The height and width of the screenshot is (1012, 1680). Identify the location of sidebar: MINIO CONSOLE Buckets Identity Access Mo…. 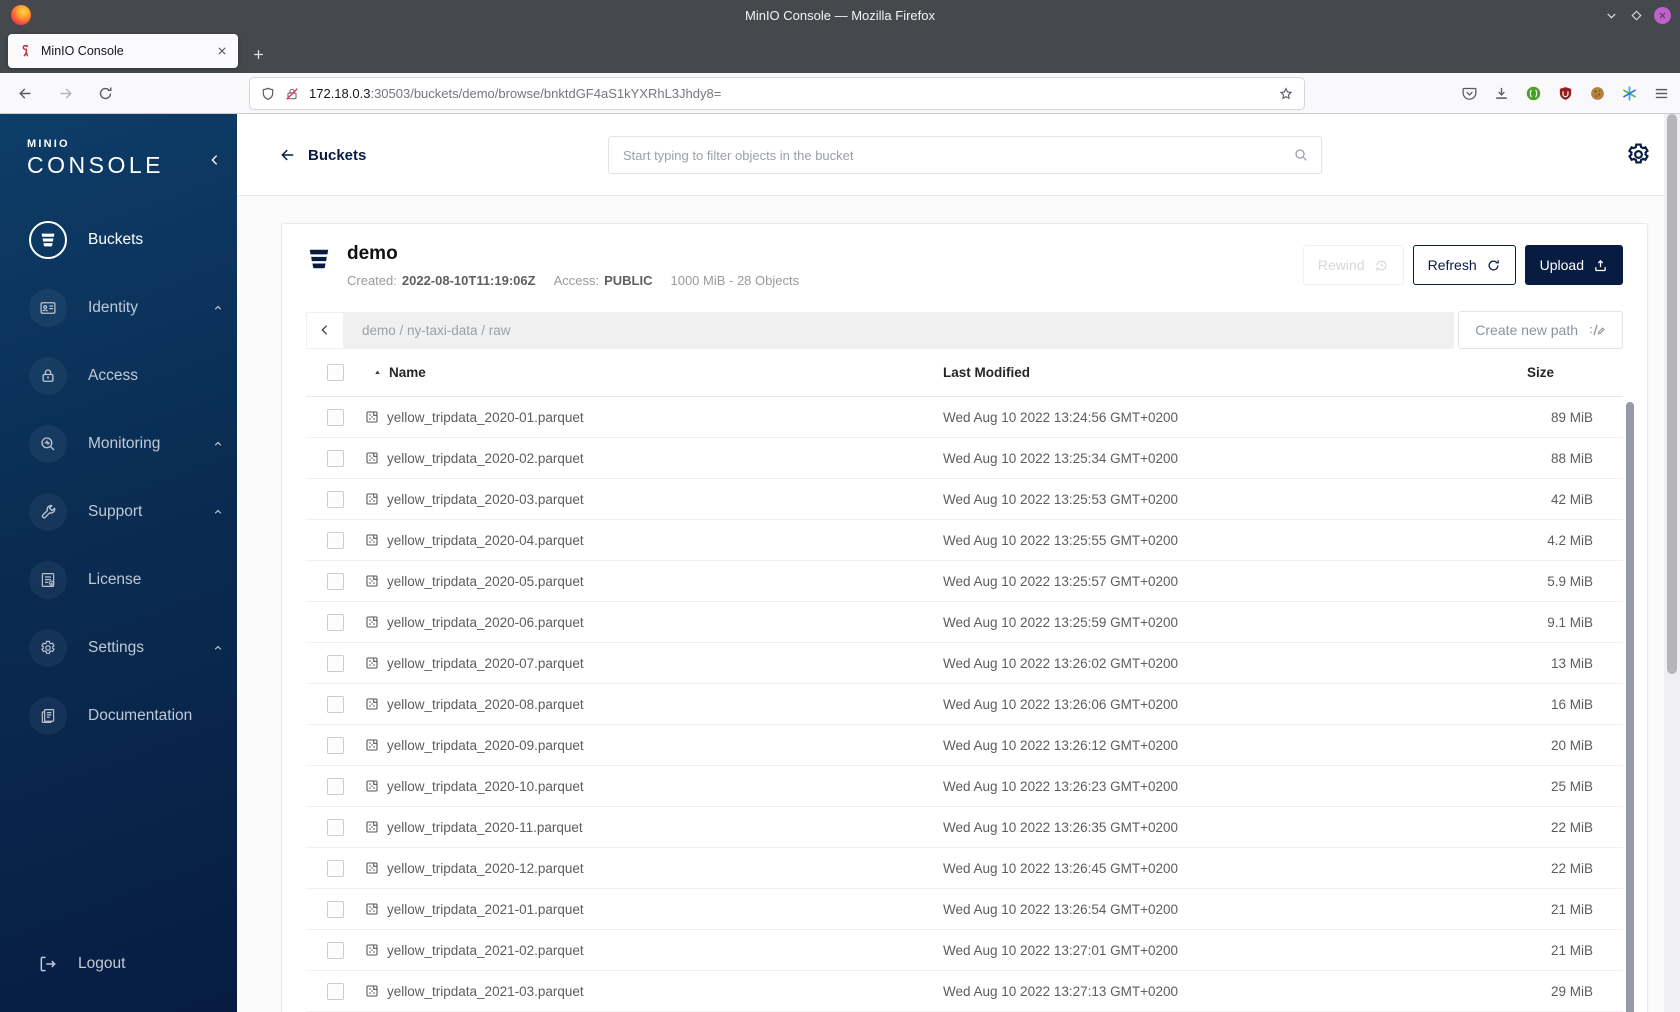
(118, 563).